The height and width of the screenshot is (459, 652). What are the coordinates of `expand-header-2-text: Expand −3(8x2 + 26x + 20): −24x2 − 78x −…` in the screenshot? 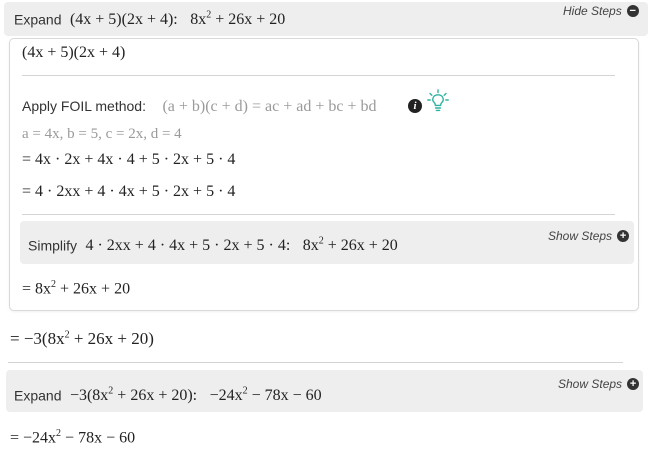 It's located at (168, 395).